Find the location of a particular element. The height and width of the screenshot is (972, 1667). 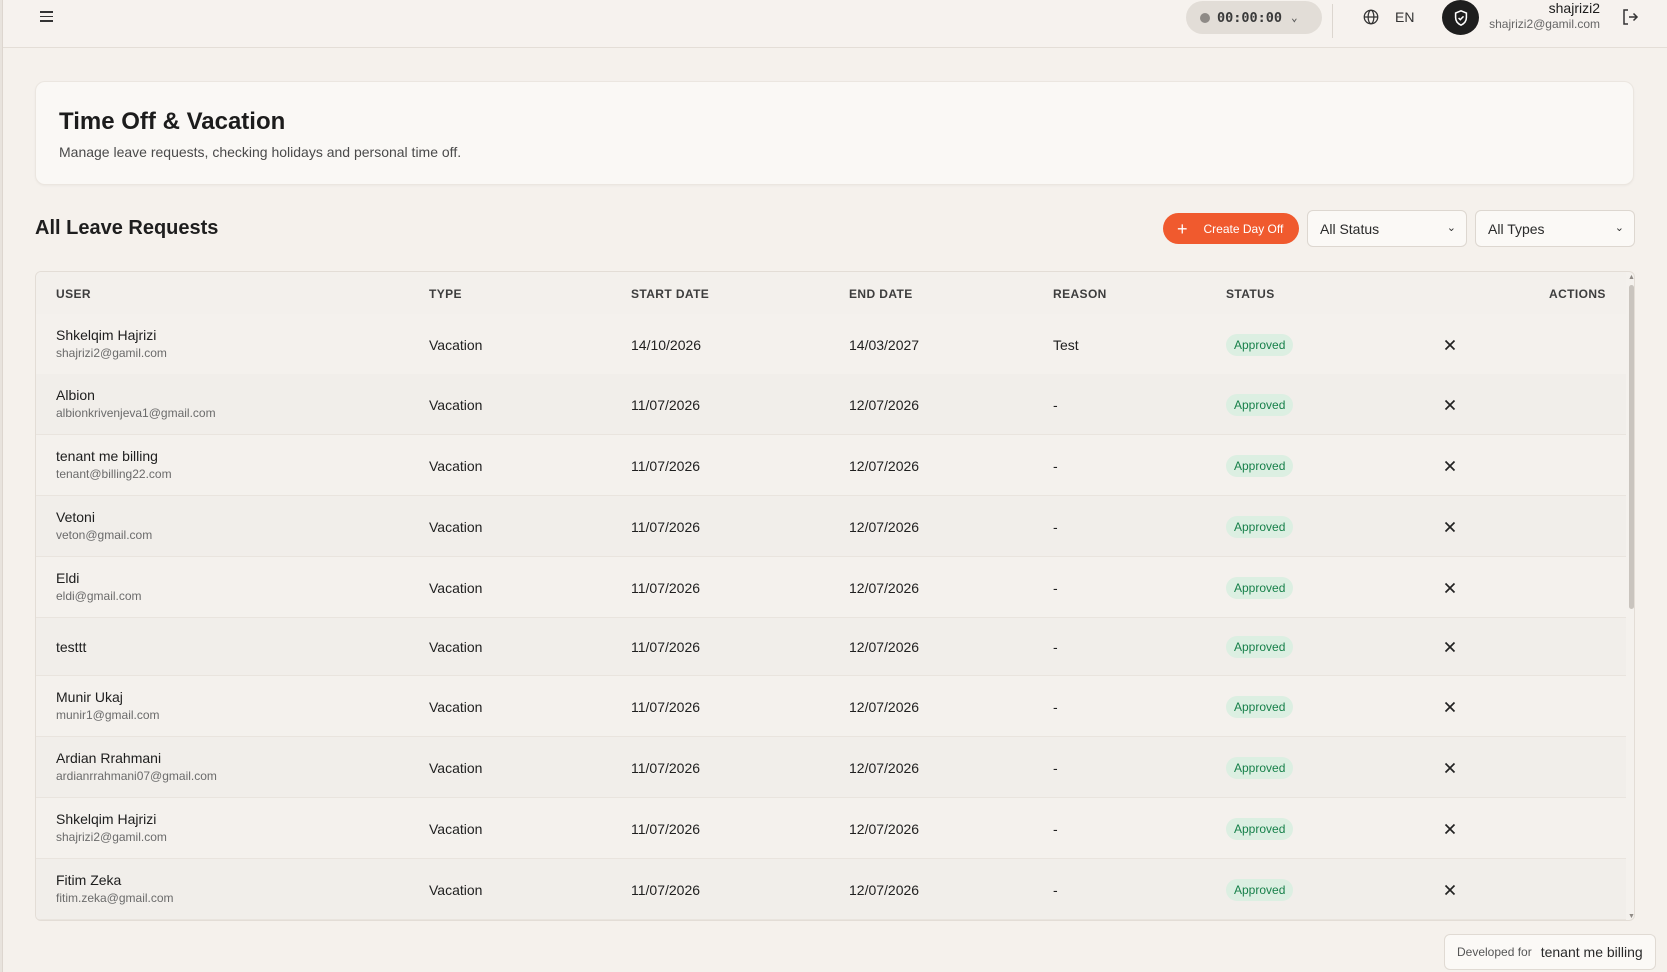

user-email: veton@gmail.com is located at coordinates (104, 534).